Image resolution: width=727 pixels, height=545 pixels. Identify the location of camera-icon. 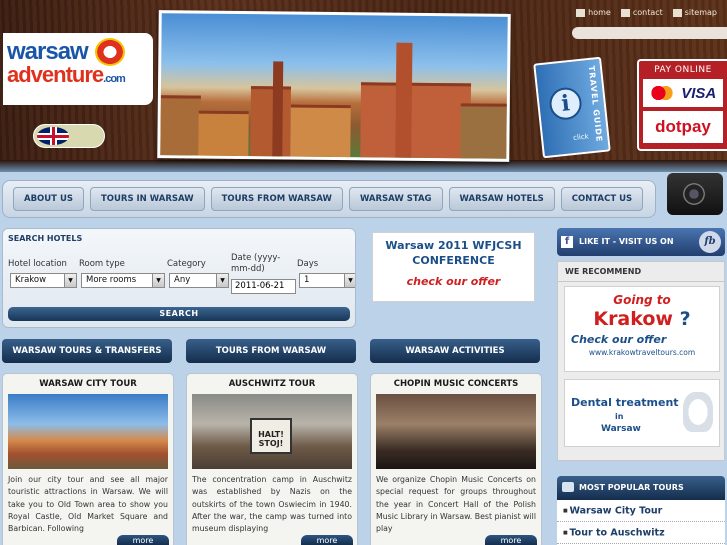
(695, 194).